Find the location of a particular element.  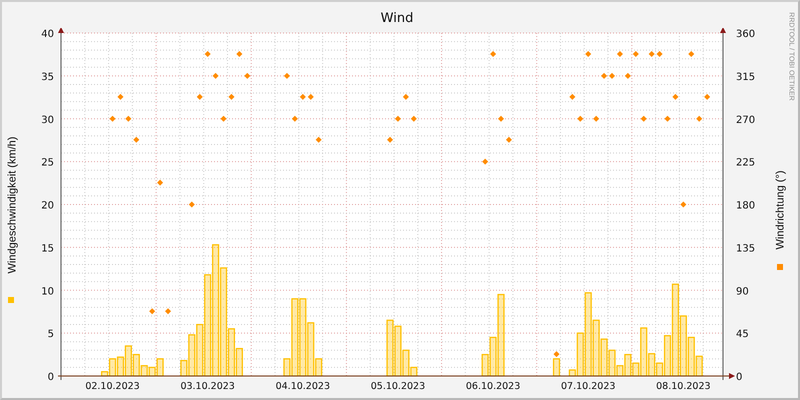

axis-tick-label: 30 is located at coordinates (47, 120).